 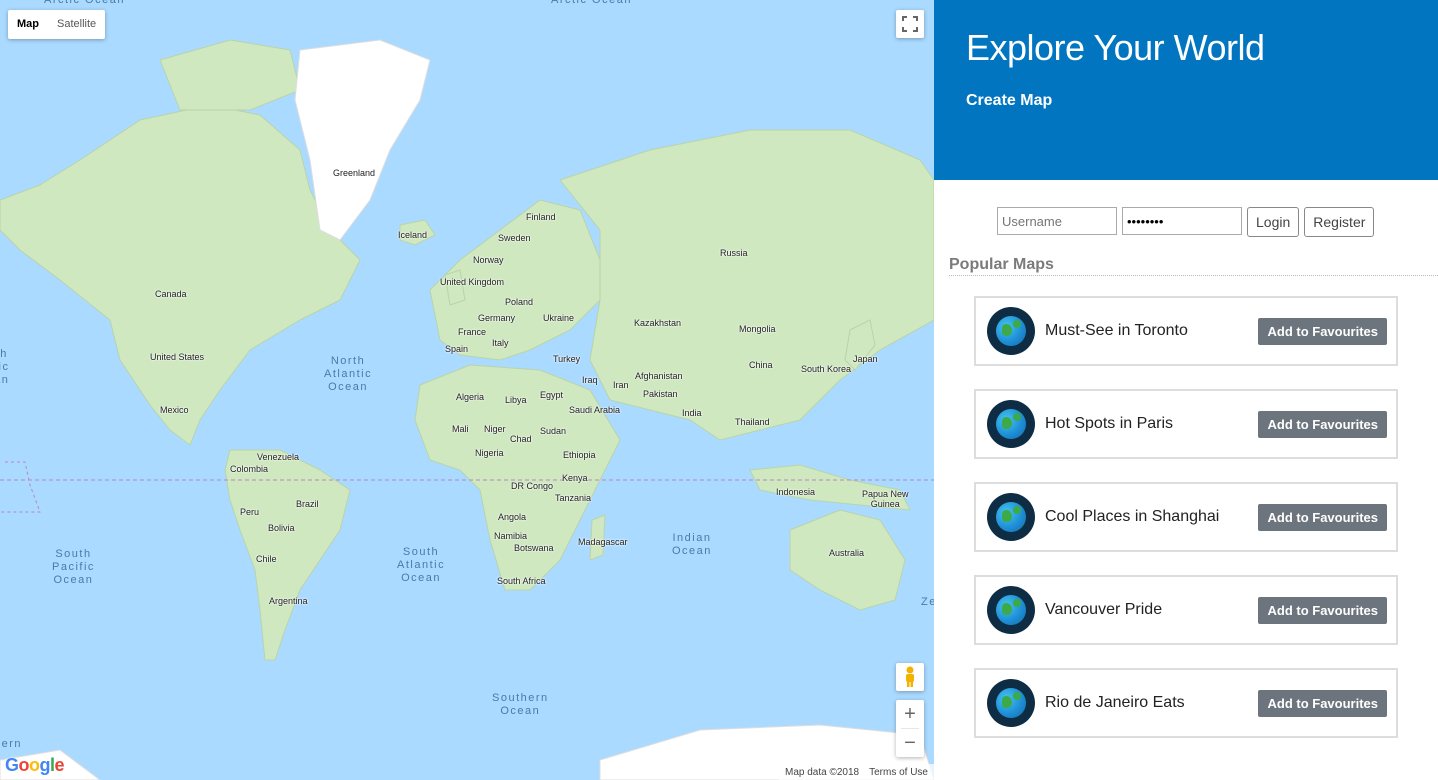 What do you see at coordinates (472, 282) in the screenshot?
I see `country-label: United Kingdom` at bounding box center [472, 282].